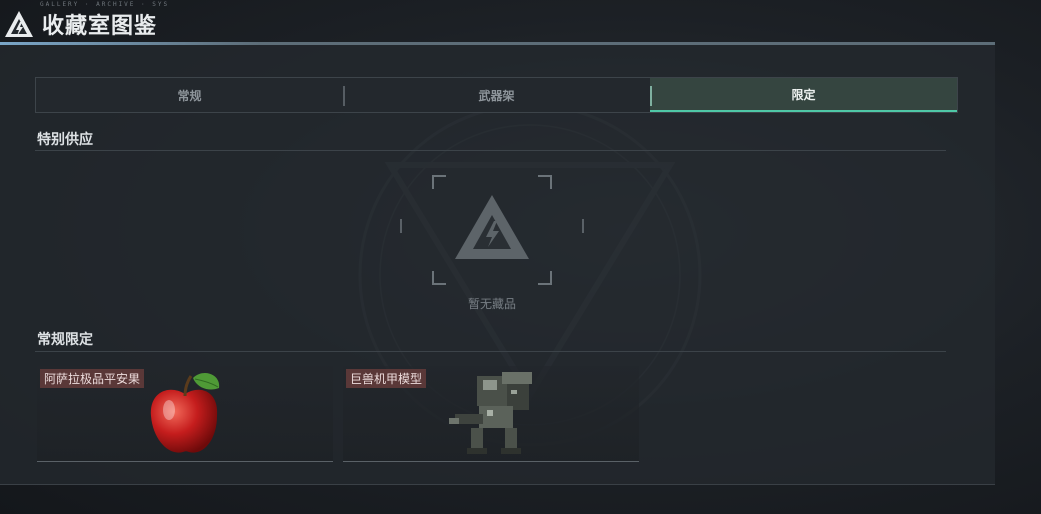 The height and width of the screenshot is (514, 1041). I want to click on tab-limited-label: 限定, so click(803, 94).